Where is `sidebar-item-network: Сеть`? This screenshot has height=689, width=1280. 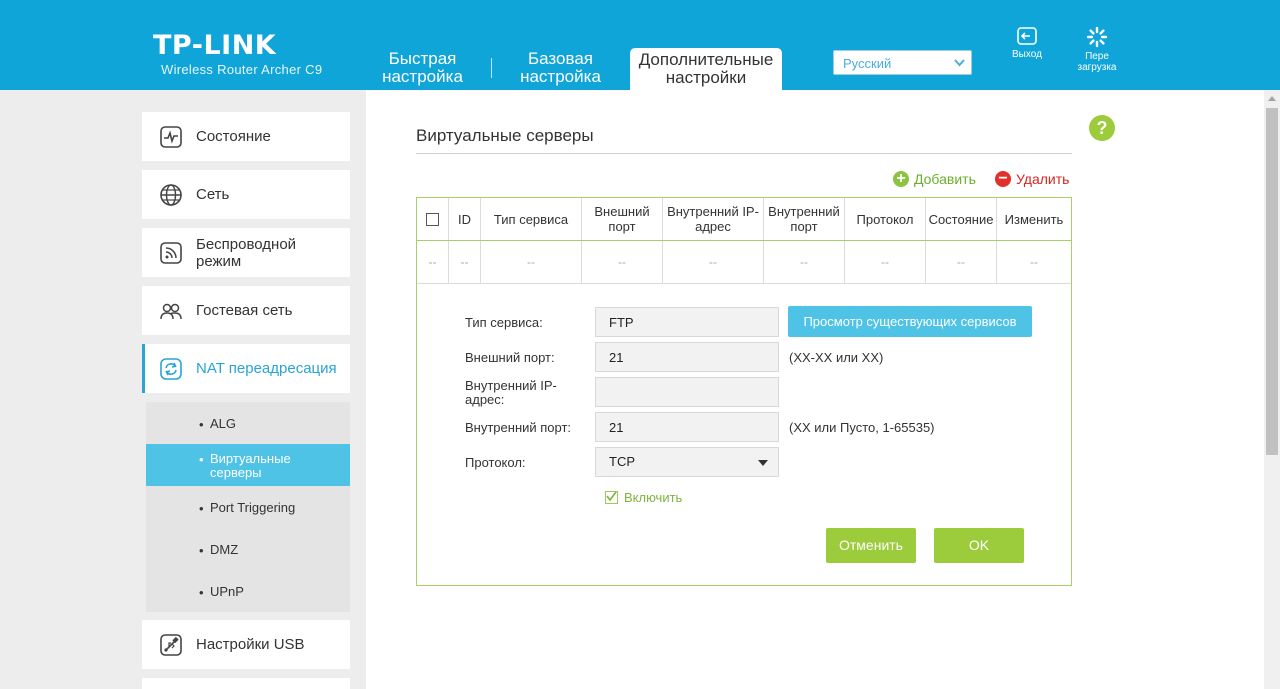 sidebar-item-network: Сеть is located at coordinates (246, 194).